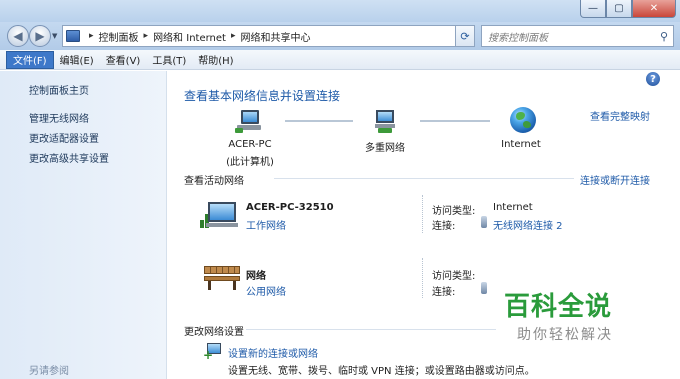  I want to click on window-controls: — ▢ ✕, so click(628, 9).